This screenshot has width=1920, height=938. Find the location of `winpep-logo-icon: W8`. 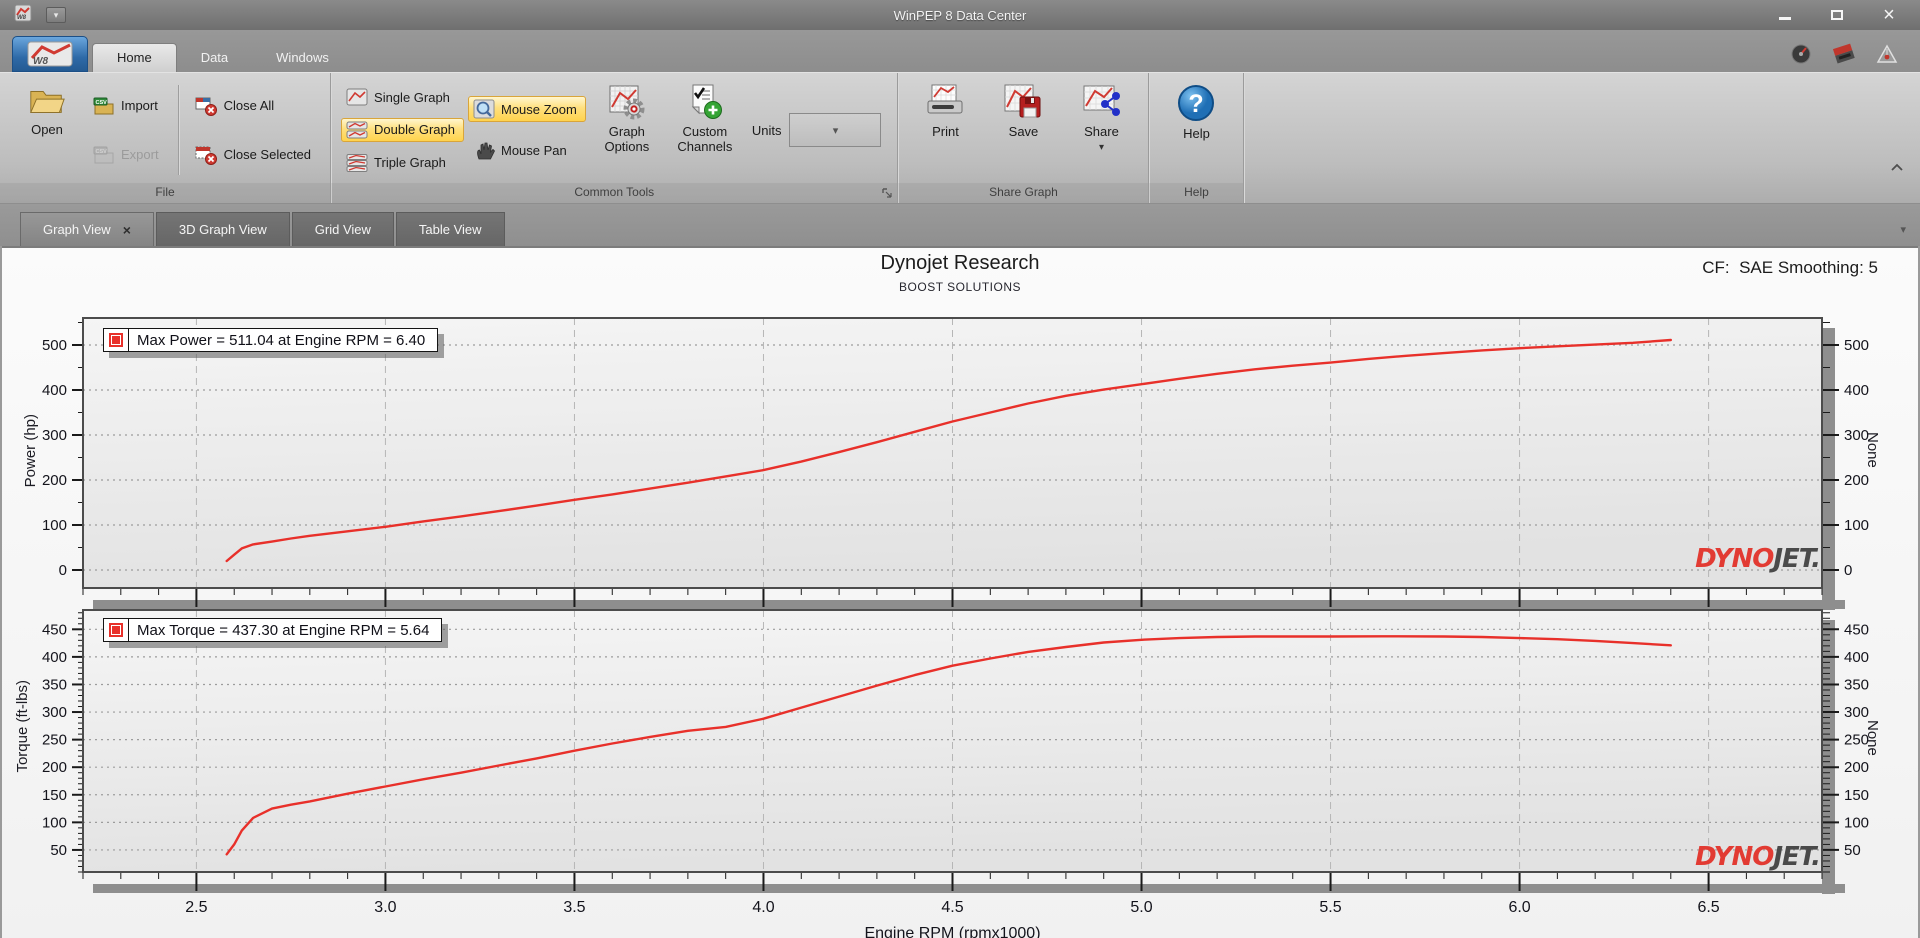

winpep-logo-icon: W8 is located at coordinates (50, 54).